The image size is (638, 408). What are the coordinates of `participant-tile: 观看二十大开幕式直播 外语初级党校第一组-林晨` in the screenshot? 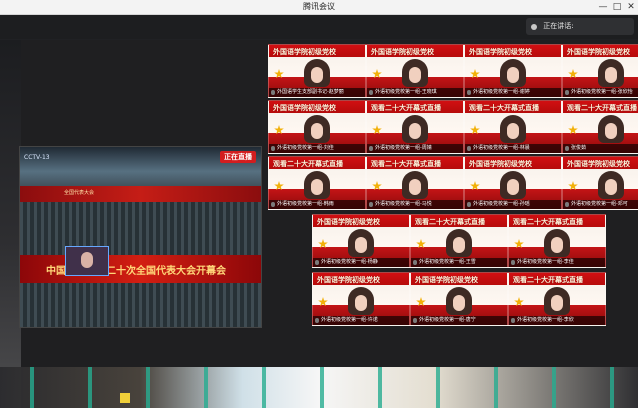 It's located at (513, 127).